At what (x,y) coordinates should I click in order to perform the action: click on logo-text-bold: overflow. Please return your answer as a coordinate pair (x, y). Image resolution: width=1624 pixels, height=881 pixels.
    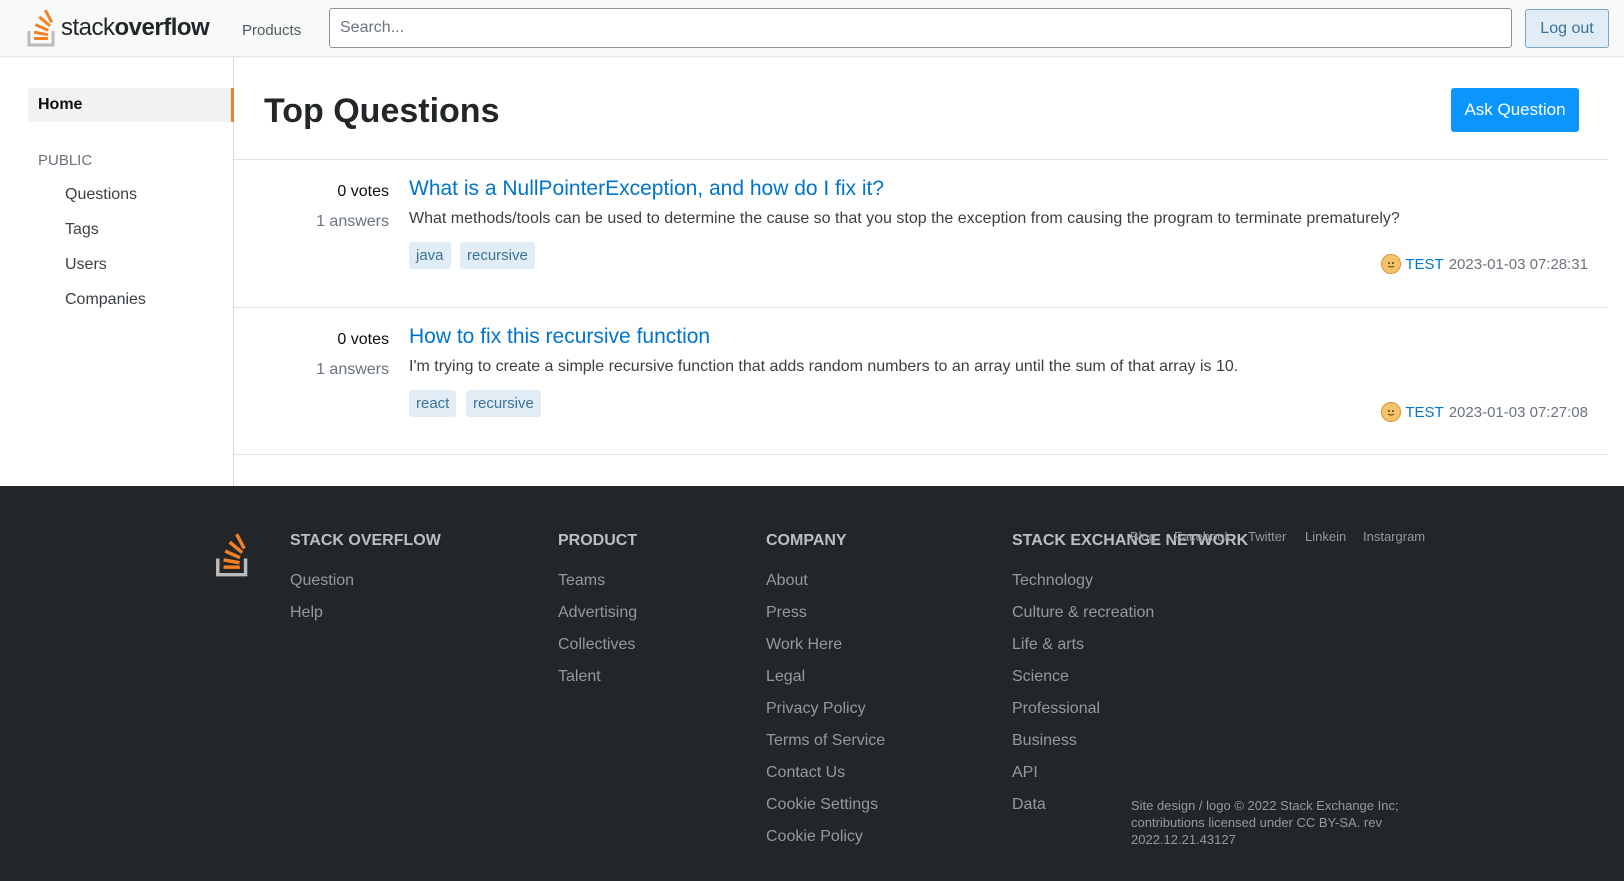
    Looking at the image, I should click on (162, 27).